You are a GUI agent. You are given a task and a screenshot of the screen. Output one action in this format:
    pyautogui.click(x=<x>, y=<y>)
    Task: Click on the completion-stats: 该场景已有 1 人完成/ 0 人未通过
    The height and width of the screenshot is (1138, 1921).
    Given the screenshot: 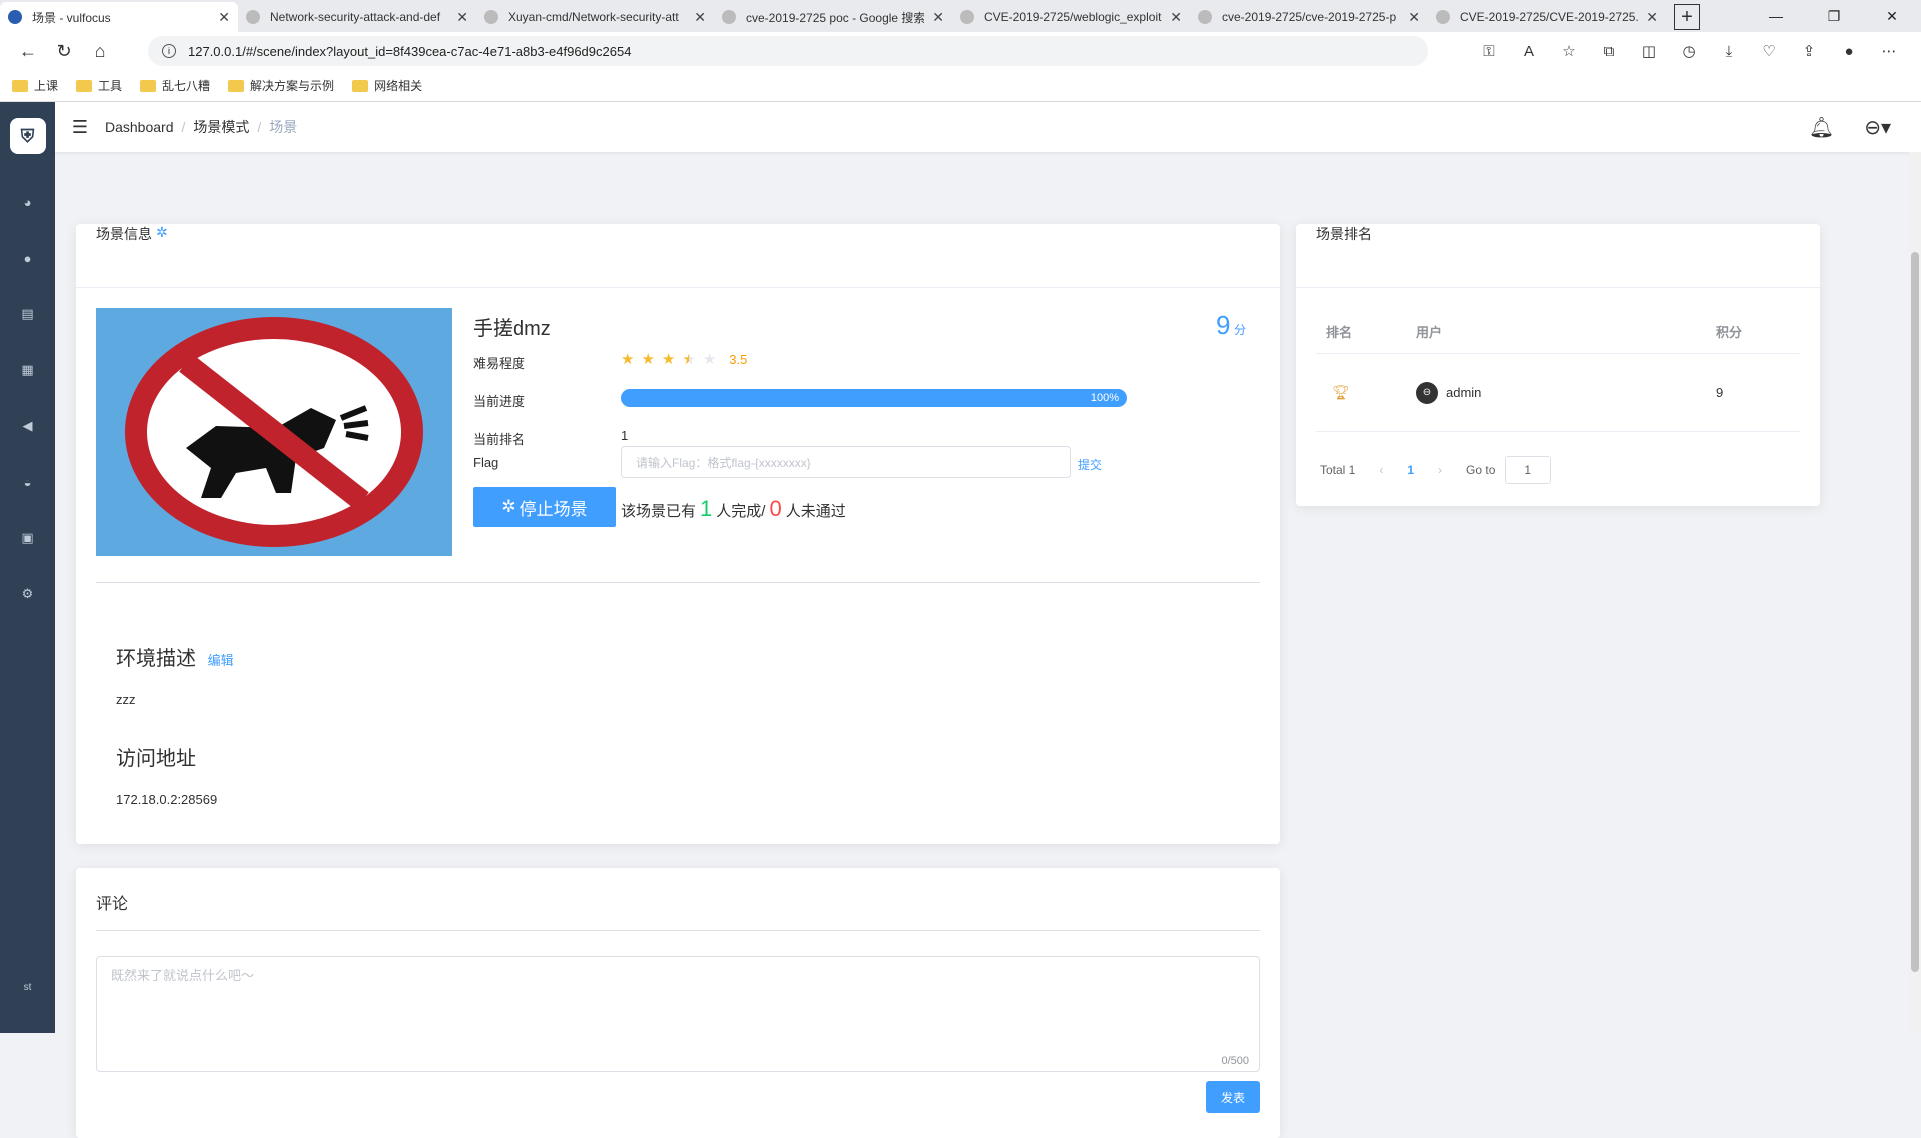 What is the action you would take?
    pyautogui.click(x=733, y=509)
    